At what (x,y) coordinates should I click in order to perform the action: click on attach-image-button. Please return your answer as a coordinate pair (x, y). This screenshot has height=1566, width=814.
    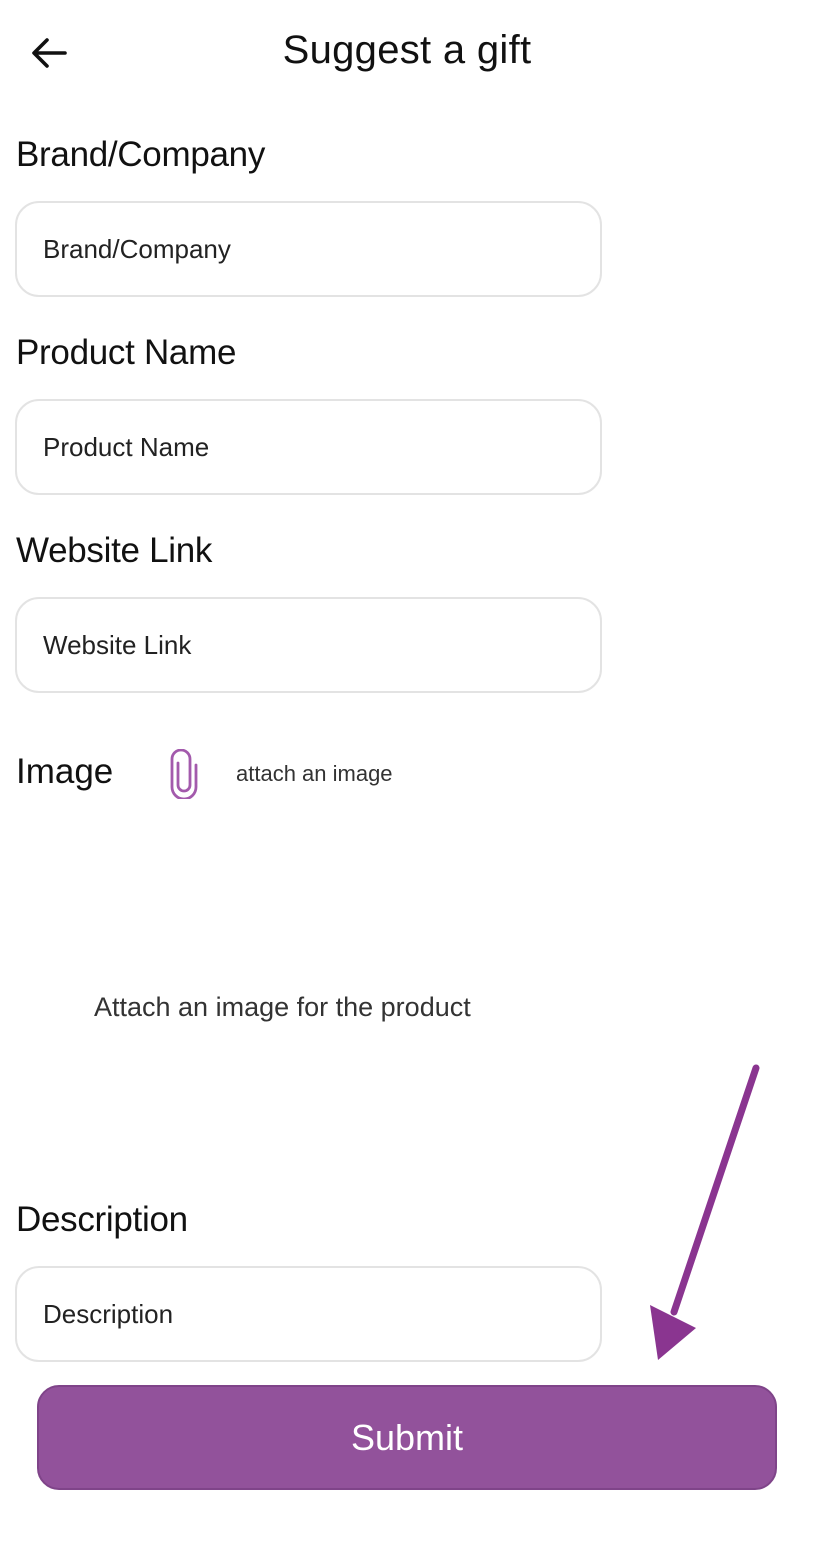
    Looking at the image, I should click on (184, 774).